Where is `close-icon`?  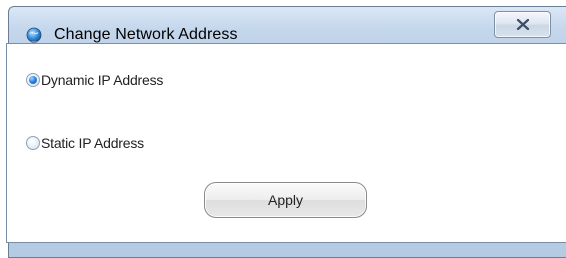 close-icon is located at coordinates (523, 24).